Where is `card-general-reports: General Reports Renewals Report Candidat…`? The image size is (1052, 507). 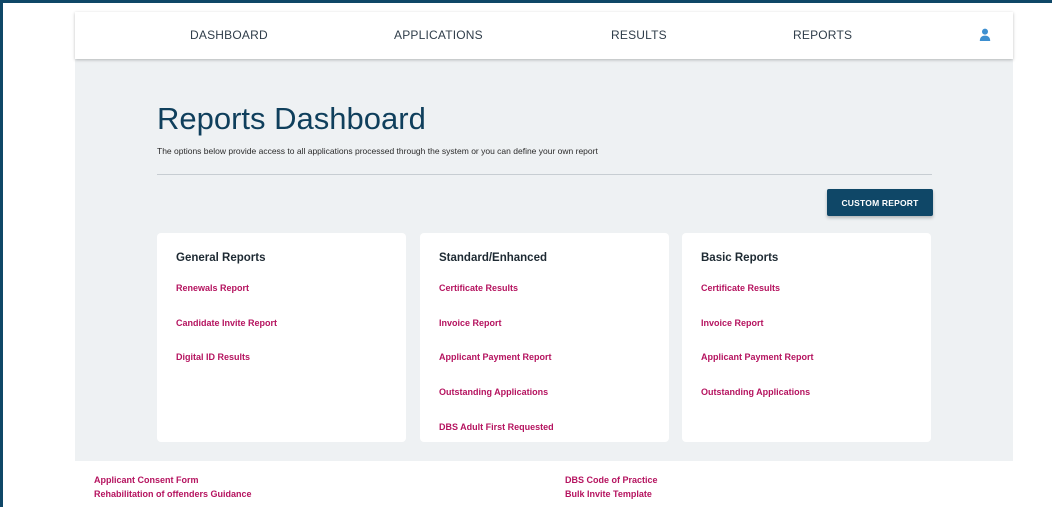 card-general-reports: General Reports Renewals Report Candidat… is located at coordinates (281, 337).